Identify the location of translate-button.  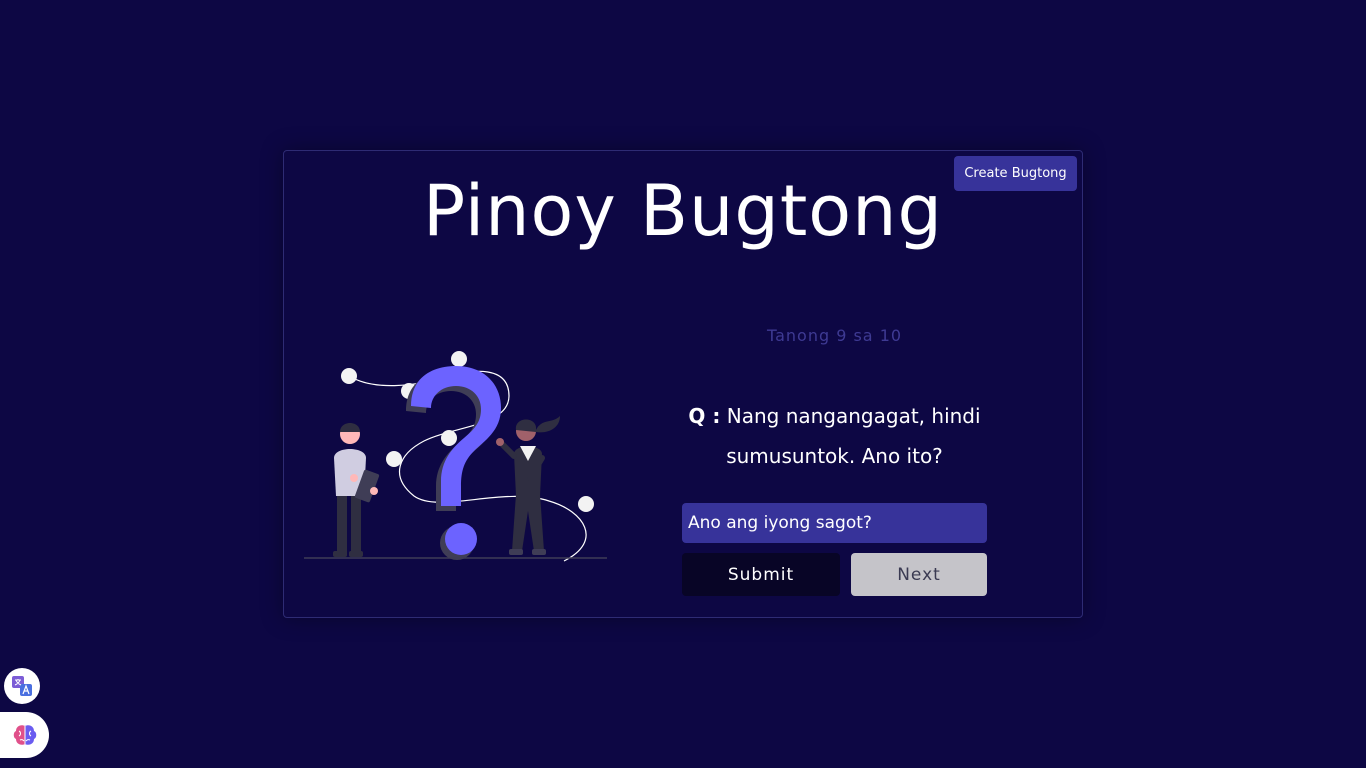
(22, 686).